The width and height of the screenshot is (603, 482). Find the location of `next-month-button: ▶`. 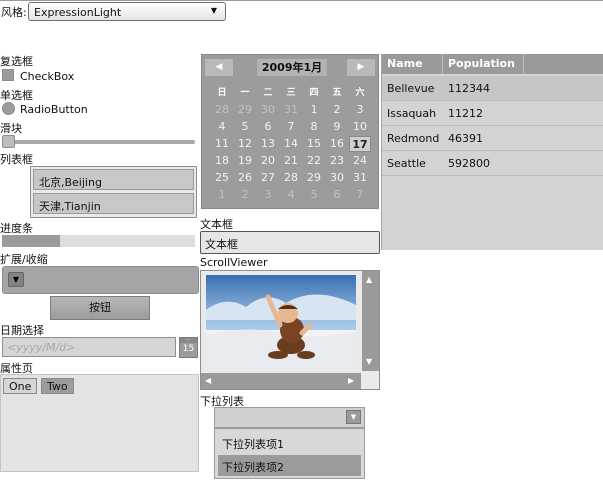

next-month-button: ▶ is located at coordinates (361, 67).